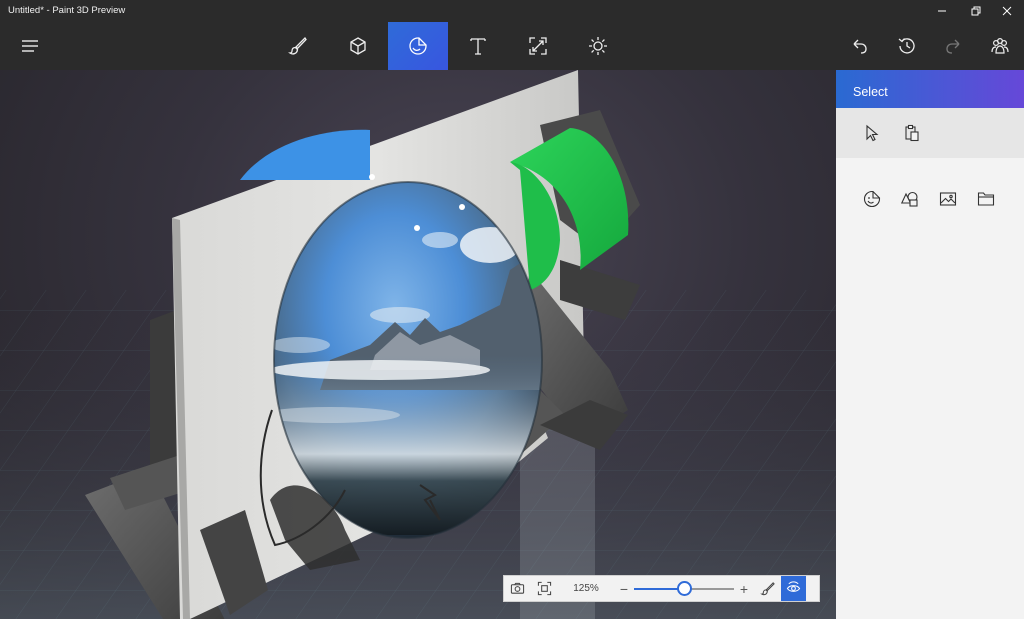 Image resolution: width=1024 pixels, height=619 pixels. I want to click on select-button, so click(872, 133).